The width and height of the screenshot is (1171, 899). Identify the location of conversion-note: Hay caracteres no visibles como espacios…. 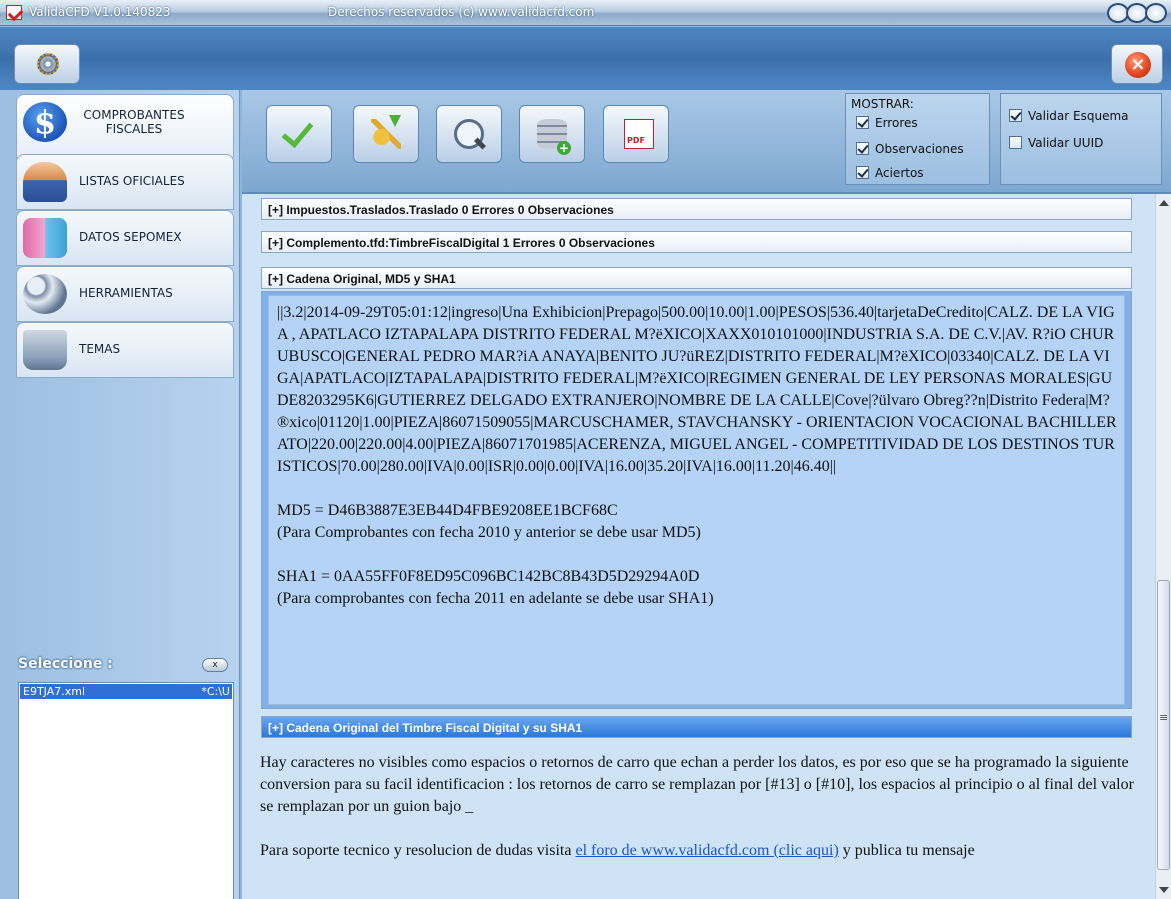
(697, 784).